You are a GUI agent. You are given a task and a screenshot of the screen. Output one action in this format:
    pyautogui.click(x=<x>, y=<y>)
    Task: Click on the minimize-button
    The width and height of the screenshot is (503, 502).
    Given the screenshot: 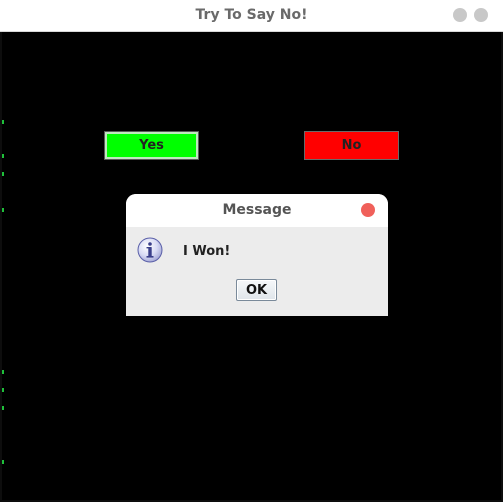 What is the action you would take?
    pyautogui.click(x=460, y=15)
    